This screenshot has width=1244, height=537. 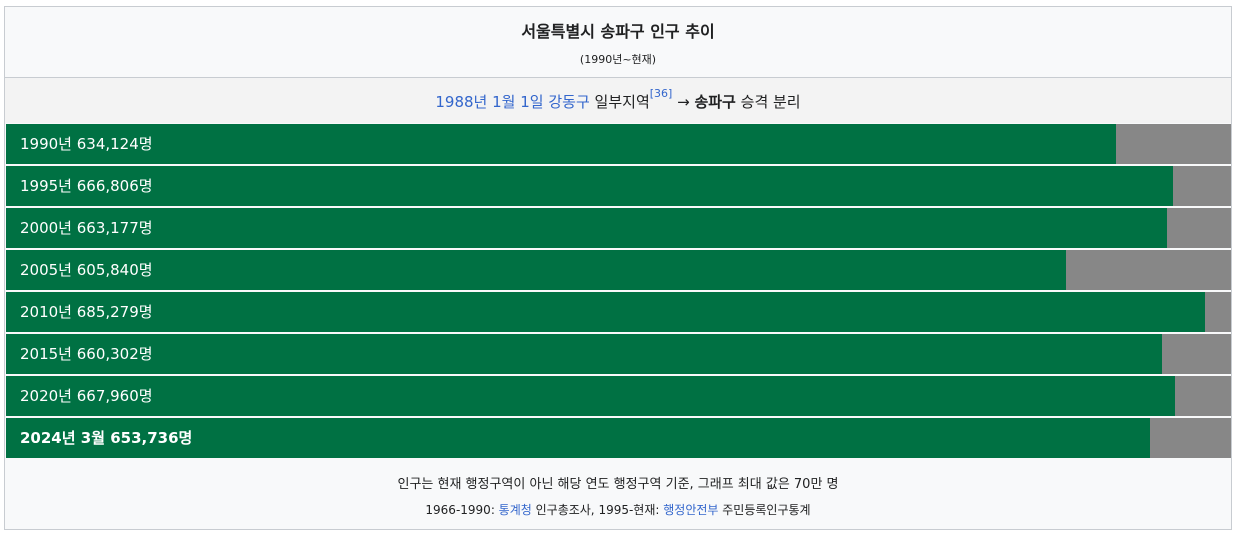 I want to click on bar-row: 2010년 685,279명, so click(x=618, y=312).